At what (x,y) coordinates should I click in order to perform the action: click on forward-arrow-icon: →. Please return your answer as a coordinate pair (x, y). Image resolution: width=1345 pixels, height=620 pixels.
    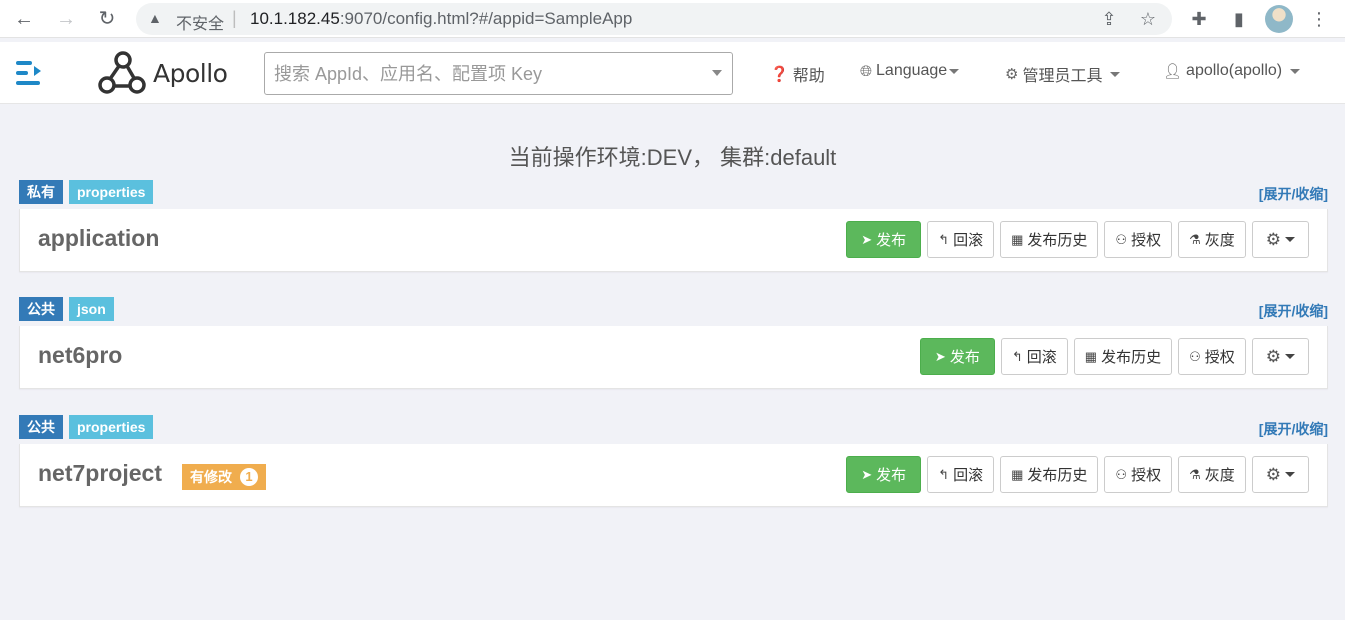
    Looking at the image, I should click on (66, 19).